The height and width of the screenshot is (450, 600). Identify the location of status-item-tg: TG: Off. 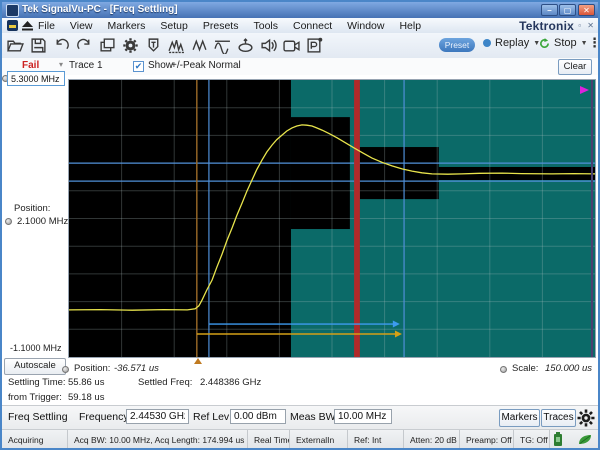
(532, 439).